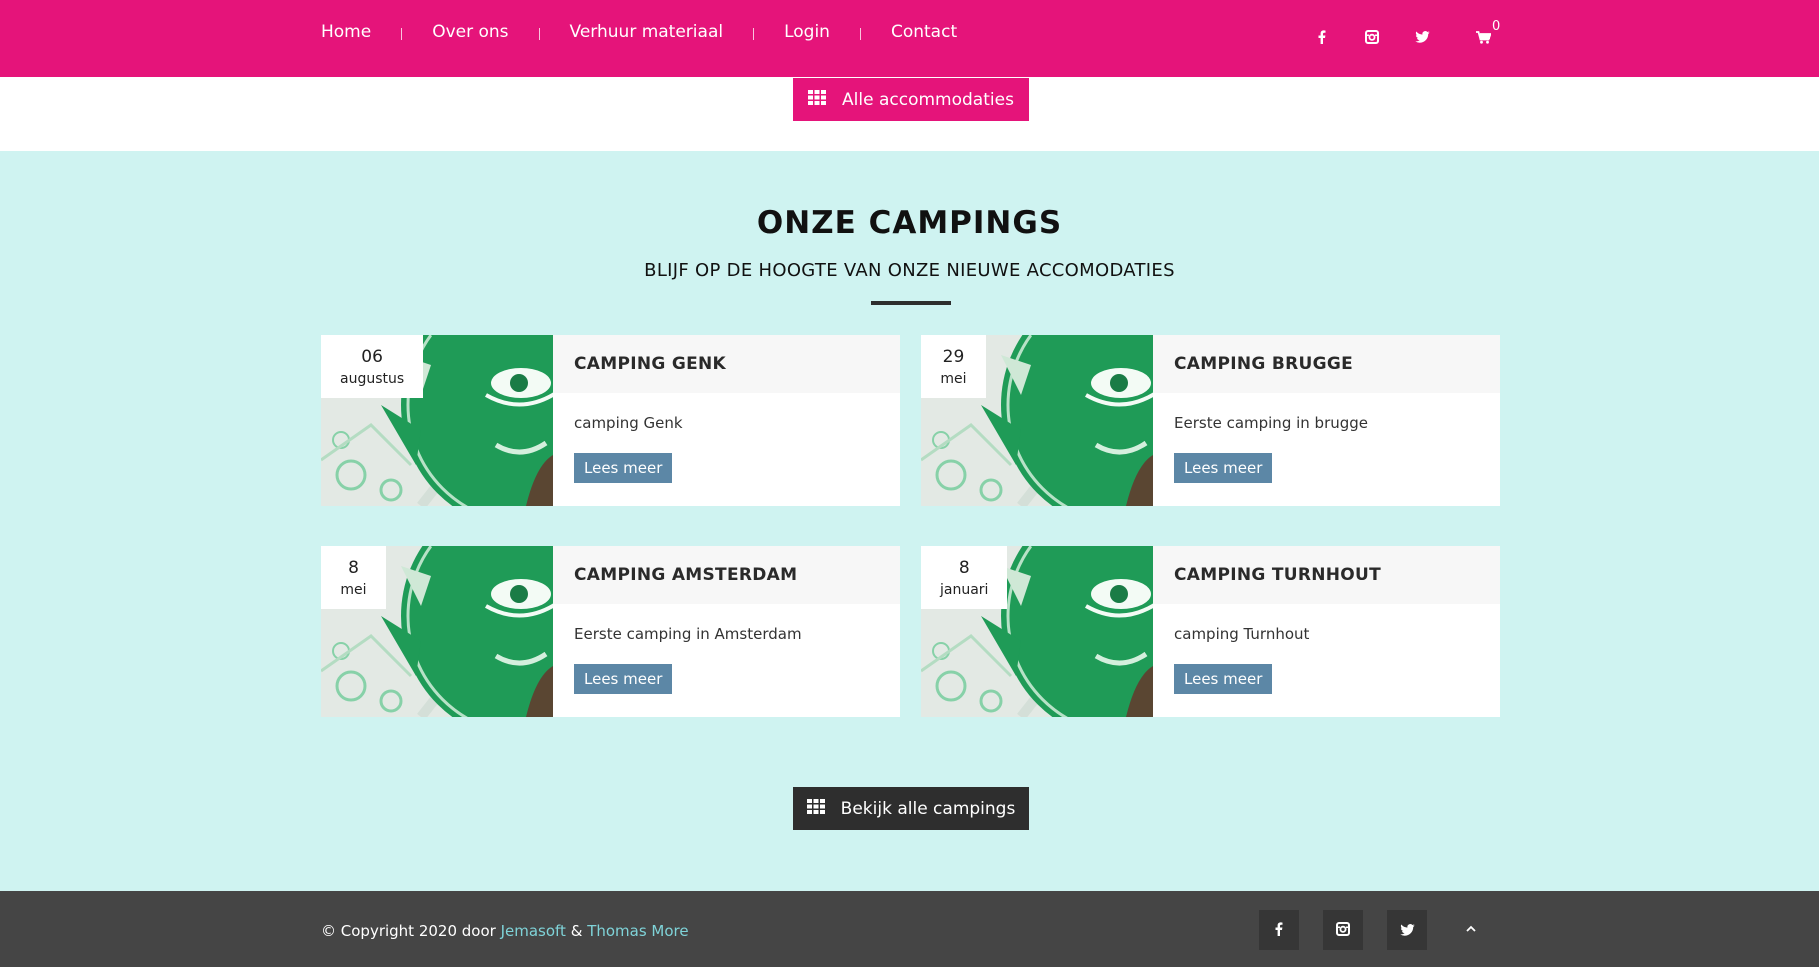  I want to click on camping-title: CAMPING GENK, so click(650, 364).